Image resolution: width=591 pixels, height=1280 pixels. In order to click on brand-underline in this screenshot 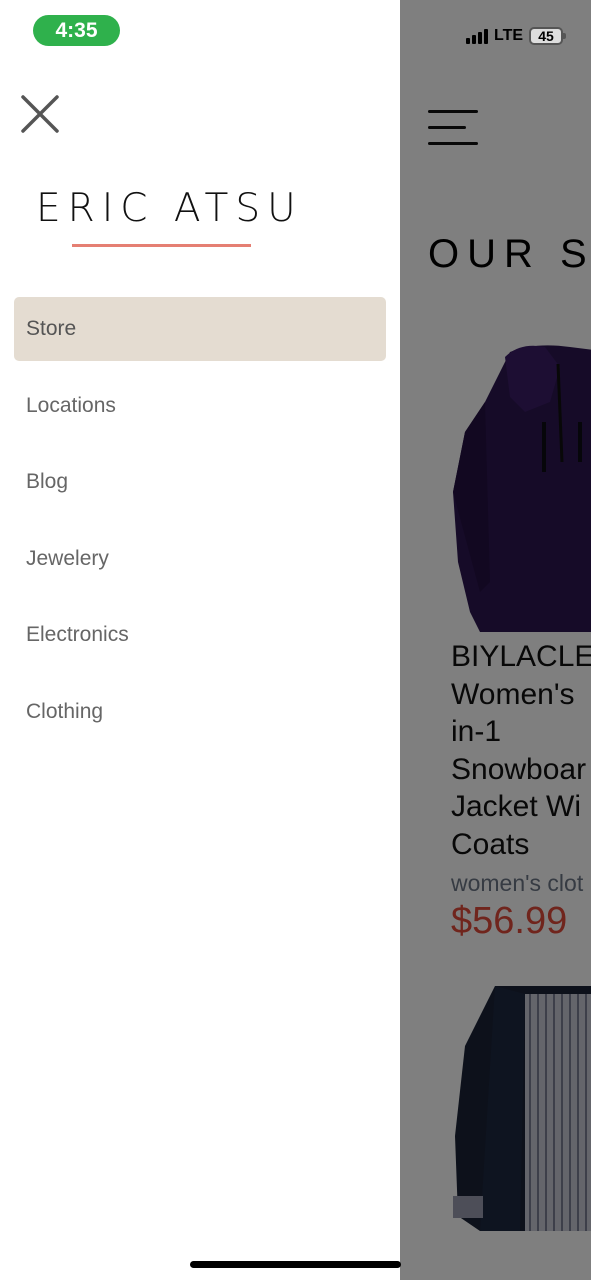, I will do `click(161, 245)`.